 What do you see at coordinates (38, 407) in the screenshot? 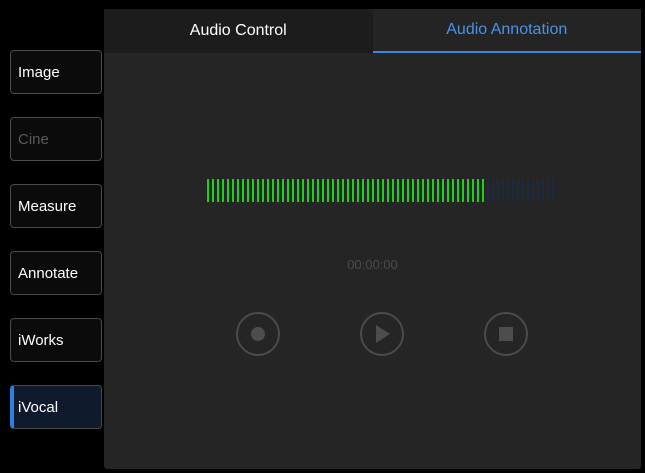
I see `sidebar-item-label: iVocal` at bounding box center [38, 407].